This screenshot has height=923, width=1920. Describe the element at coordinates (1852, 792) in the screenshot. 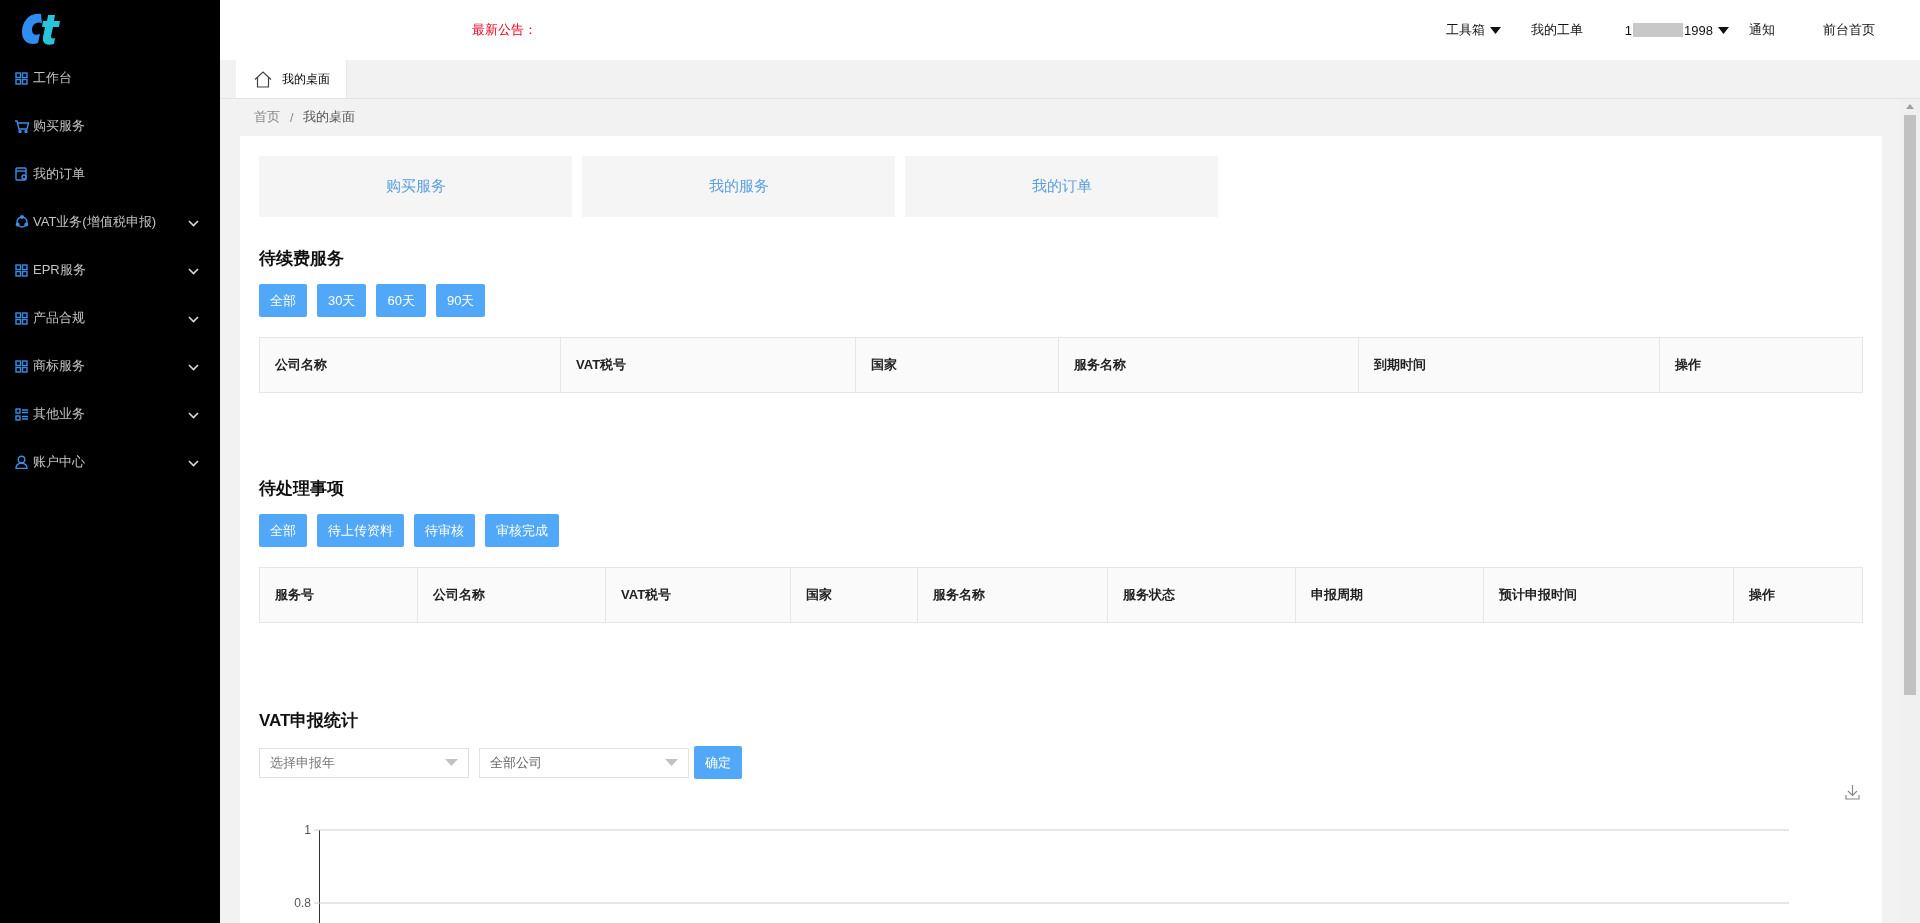

I see `download-icon` at that location.